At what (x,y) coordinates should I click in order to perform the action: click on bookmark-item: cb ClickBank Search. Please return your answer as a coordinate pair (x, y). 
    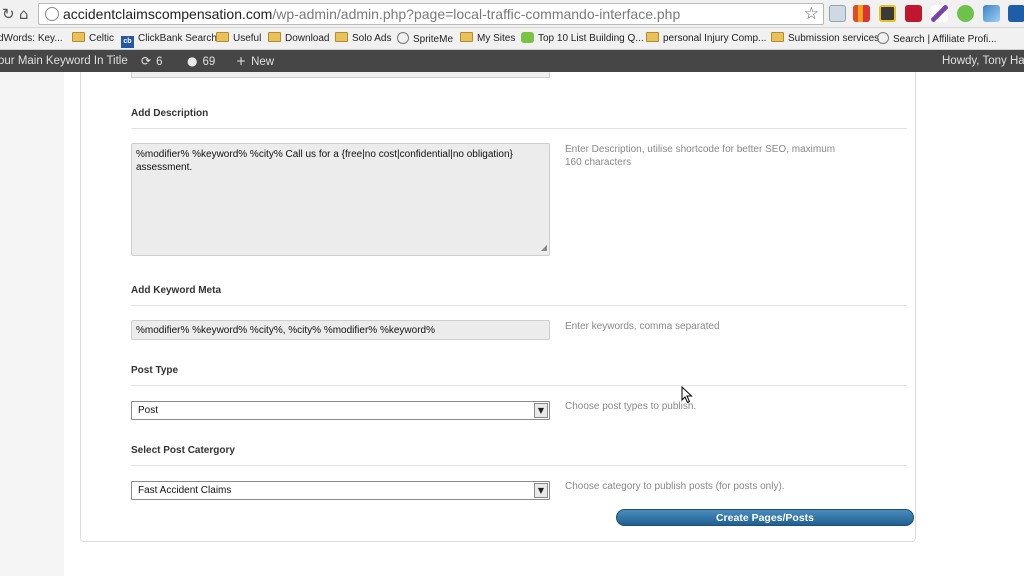
    Looking at the image, I should click on (169, 40).